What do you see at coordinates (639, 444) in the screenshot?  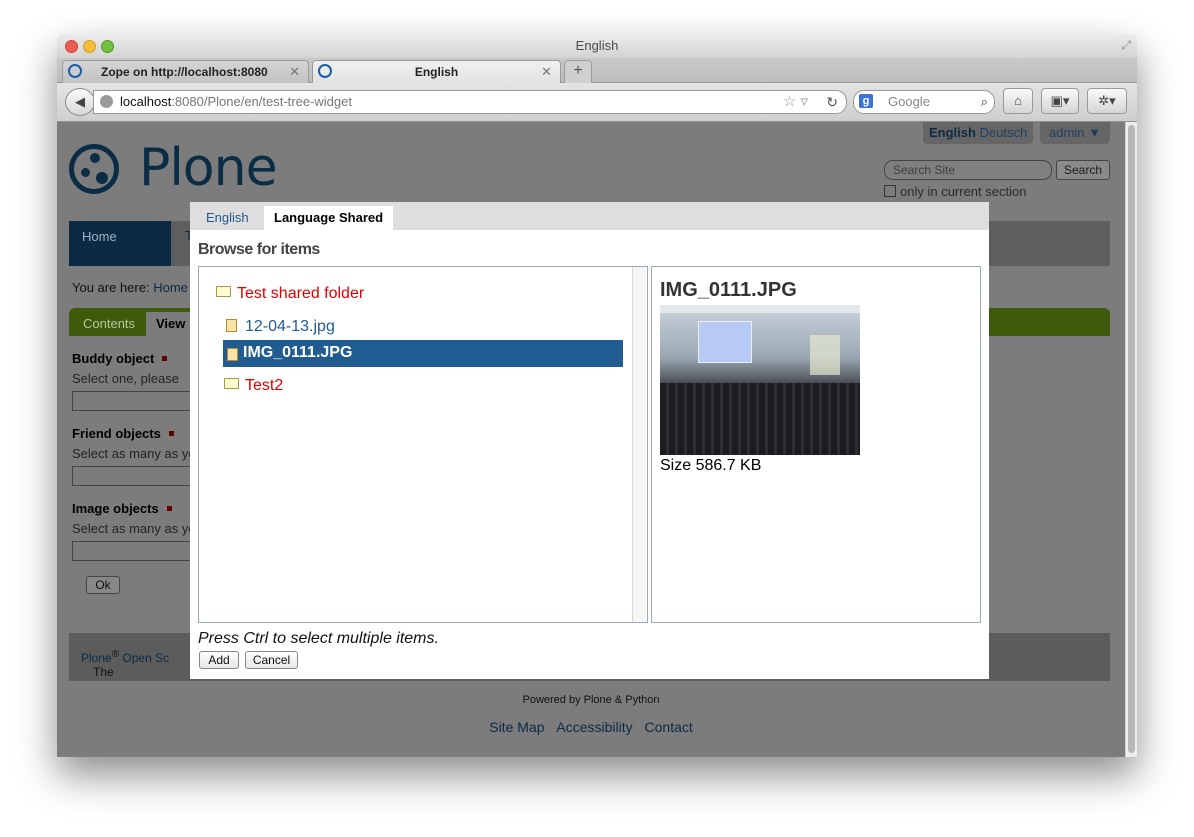 I see `tree-scrollbar` at bounding box center [639, 444].